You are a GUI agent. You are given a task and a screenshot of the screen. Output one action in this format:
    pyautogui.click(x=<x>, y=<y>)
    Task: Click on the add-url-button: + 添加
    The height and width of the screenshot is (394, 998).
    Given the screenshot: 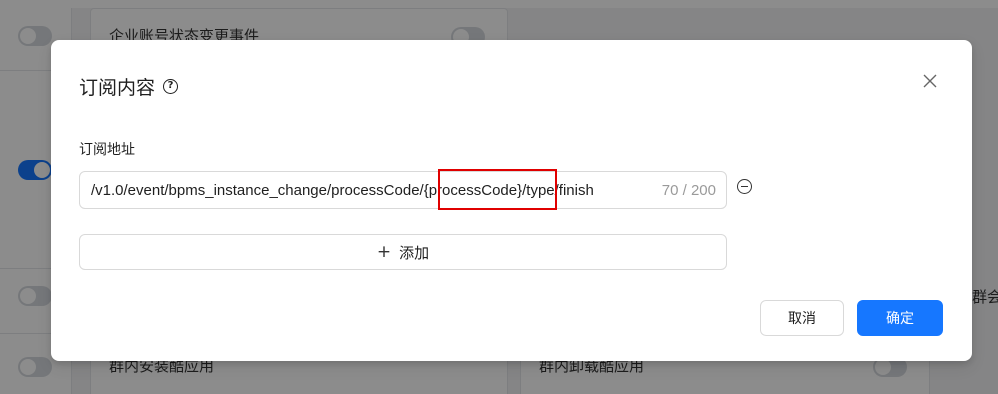 What is the action you would take?
    pyautogui.click(x=403, y=252)
    